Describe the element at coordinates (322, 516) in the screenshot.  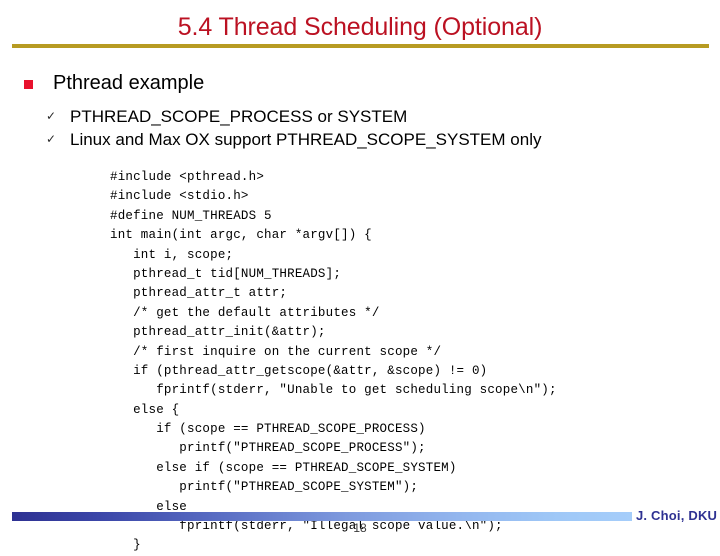
I see `footer-gradient-bar` at that location.